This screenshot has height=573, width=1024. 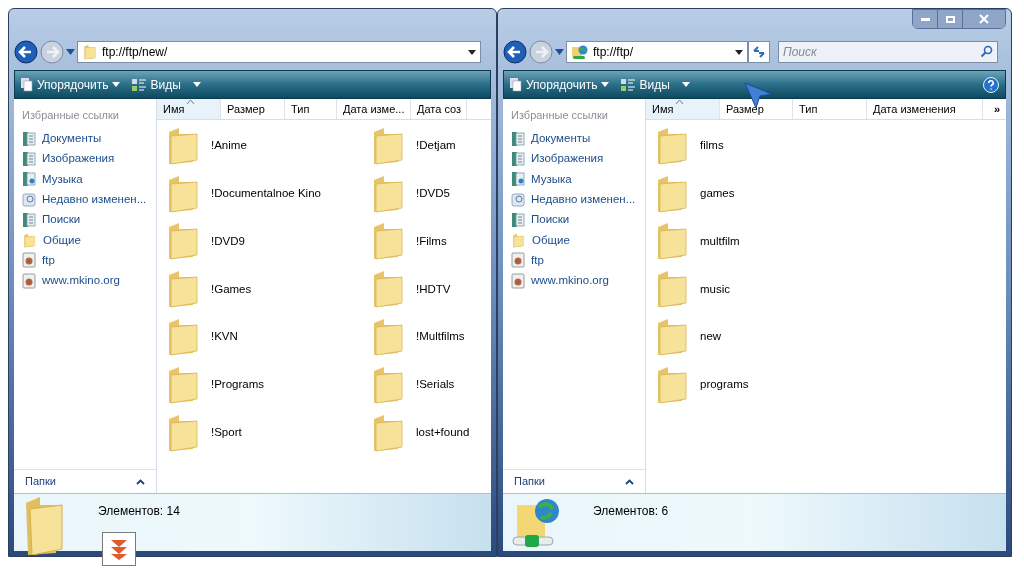 I want to click on item-count: Элементов: 14, so click(x=139, y=511).